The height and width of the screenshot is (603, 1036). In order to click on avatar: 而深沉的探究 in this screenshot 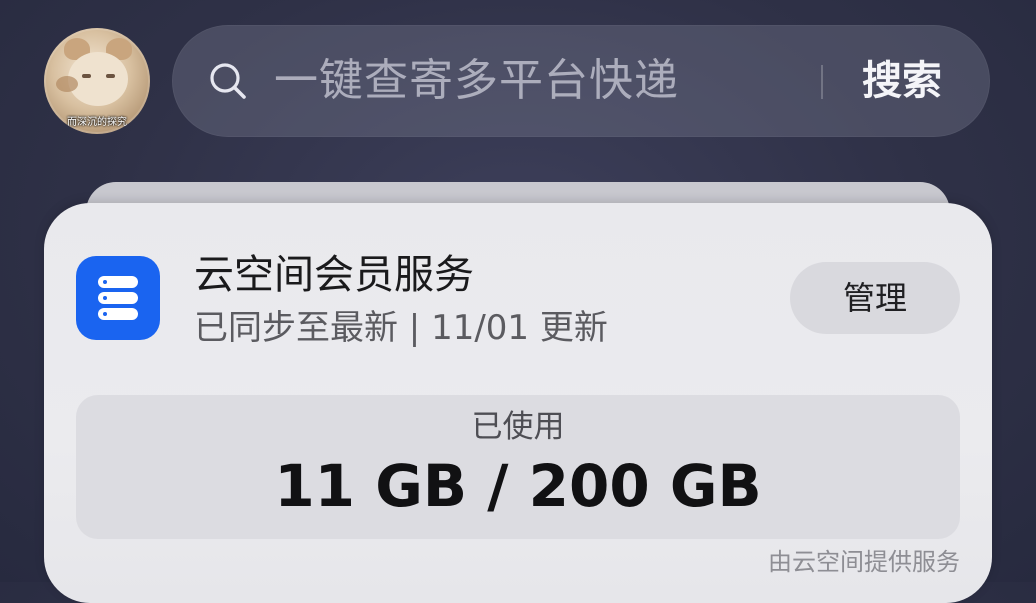, I will do `click(97, 81)`.